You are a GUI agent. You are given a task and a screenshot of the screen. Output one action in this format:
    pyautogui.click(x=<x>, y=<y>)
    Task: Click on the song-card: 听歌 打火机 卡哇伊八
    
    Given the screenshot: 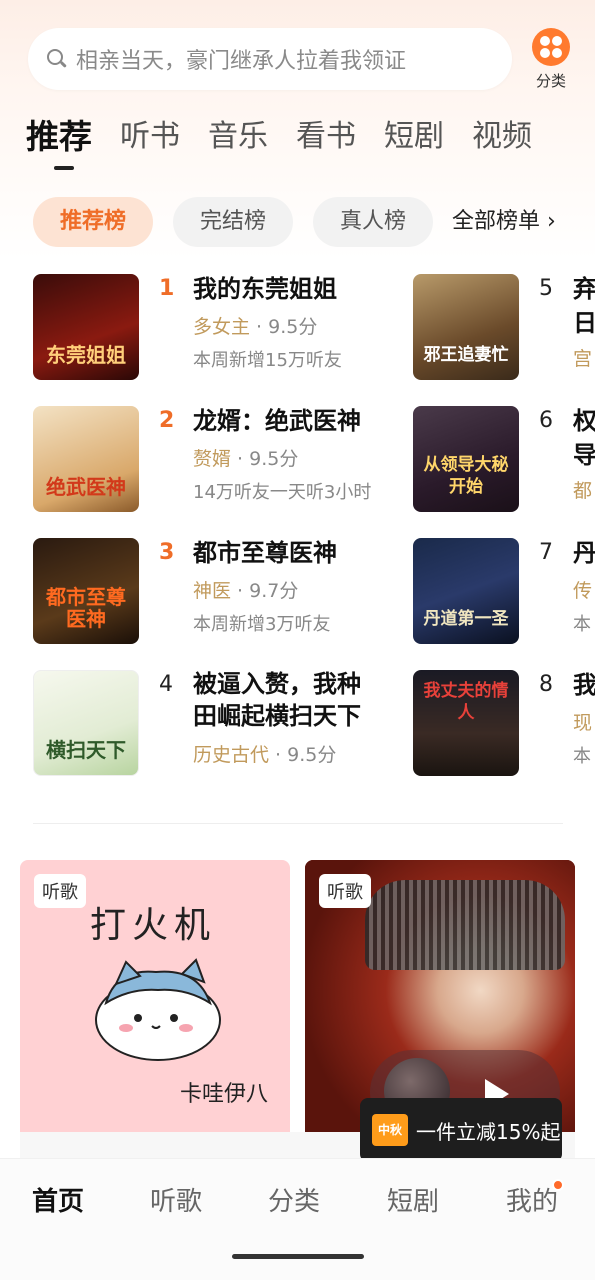 What is the action you would take?
    pyautogui.click(x=155, y=1005)
    